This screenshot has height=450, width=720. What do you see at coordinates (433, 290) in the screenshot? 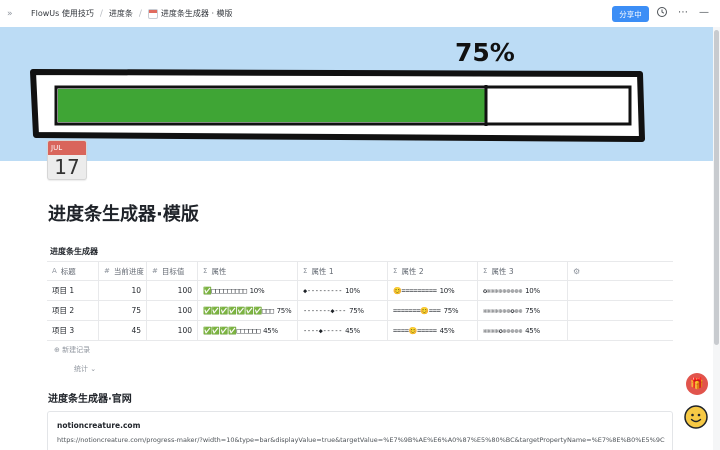
I see `cell-prop2: 😊========= 10%` at bounding box center [433, 290].